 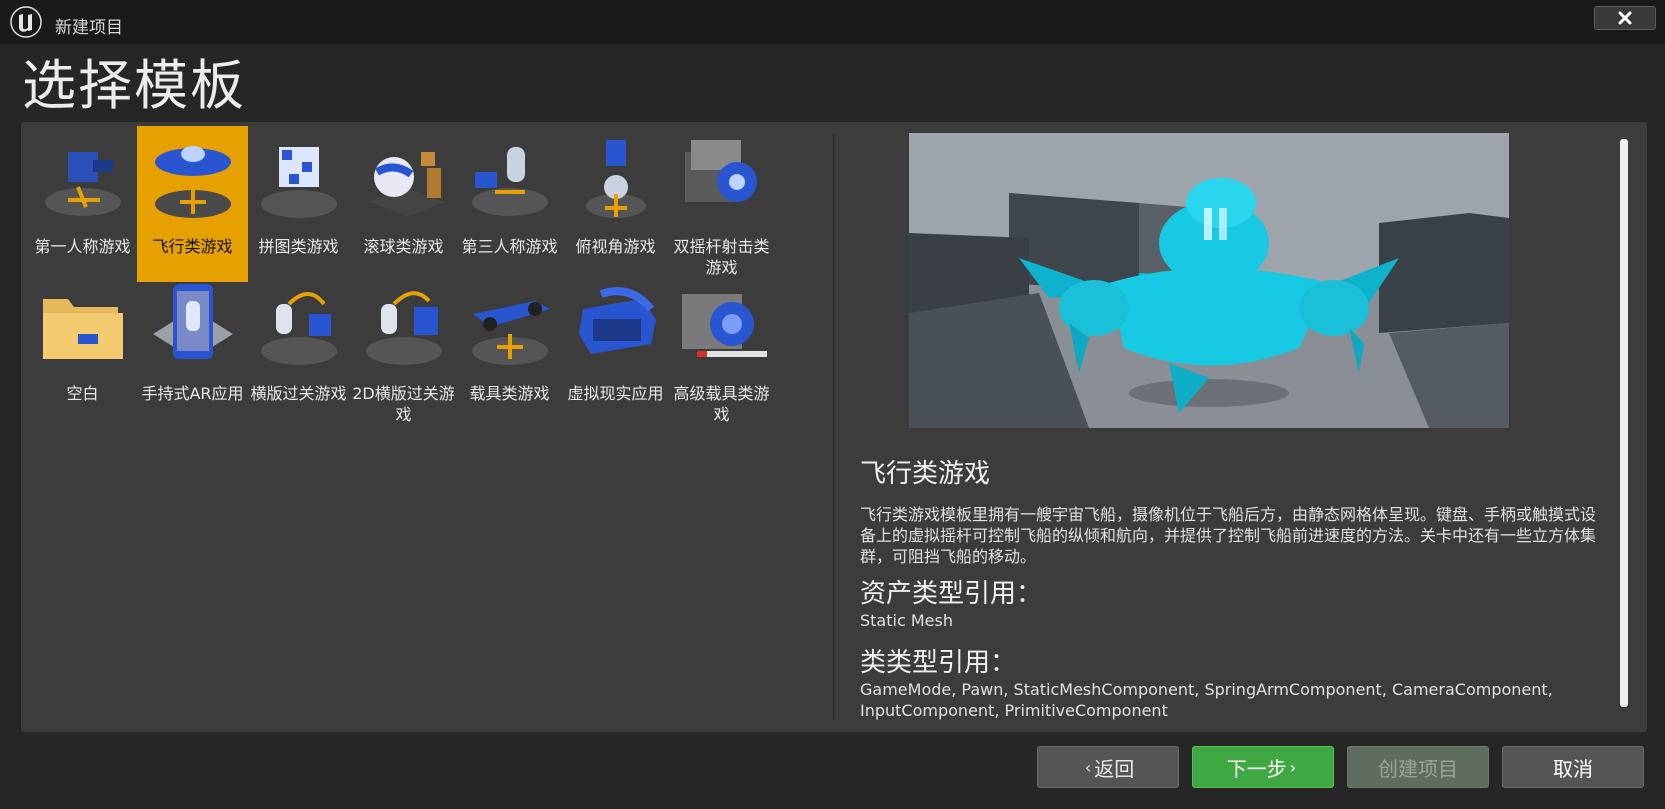 I want to click on create-project-button: 创建项目, so click(x=1418, y=767).